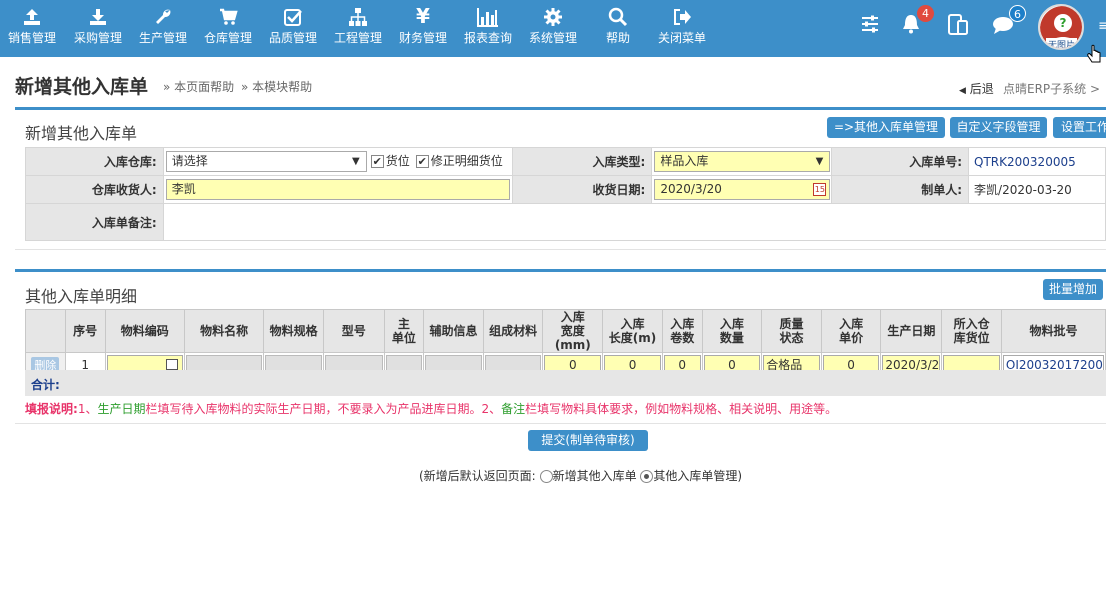  Describe the element at coordinates (742, 161) in the screenshot. I see `type-select: 样品入库 ▼` at that location.